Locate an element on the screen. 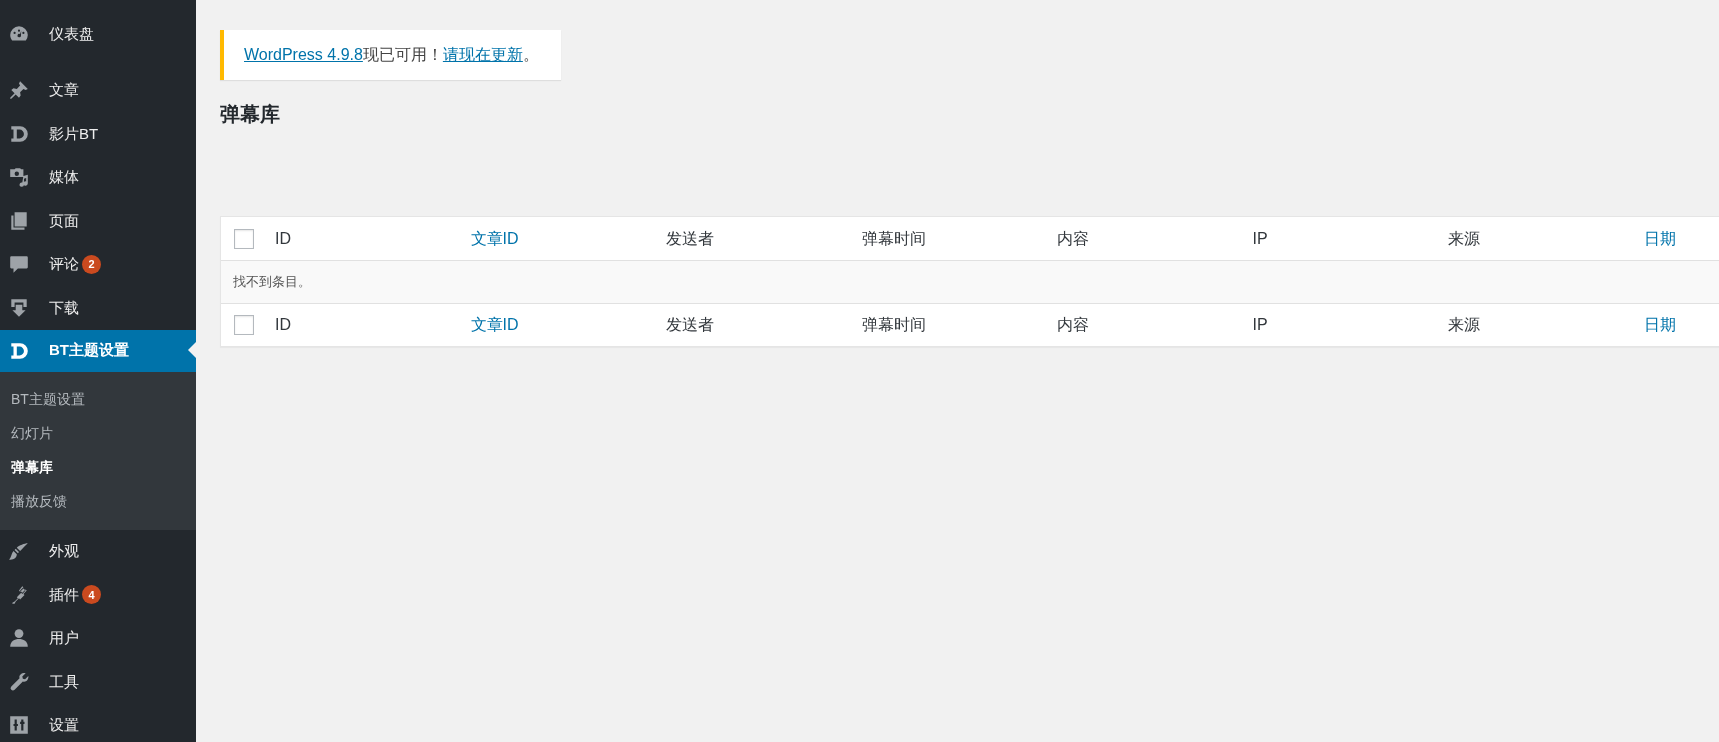 The width and height of the screenshot is (1719, 742). notice-text: 。 is located at coordinates (530, 54).